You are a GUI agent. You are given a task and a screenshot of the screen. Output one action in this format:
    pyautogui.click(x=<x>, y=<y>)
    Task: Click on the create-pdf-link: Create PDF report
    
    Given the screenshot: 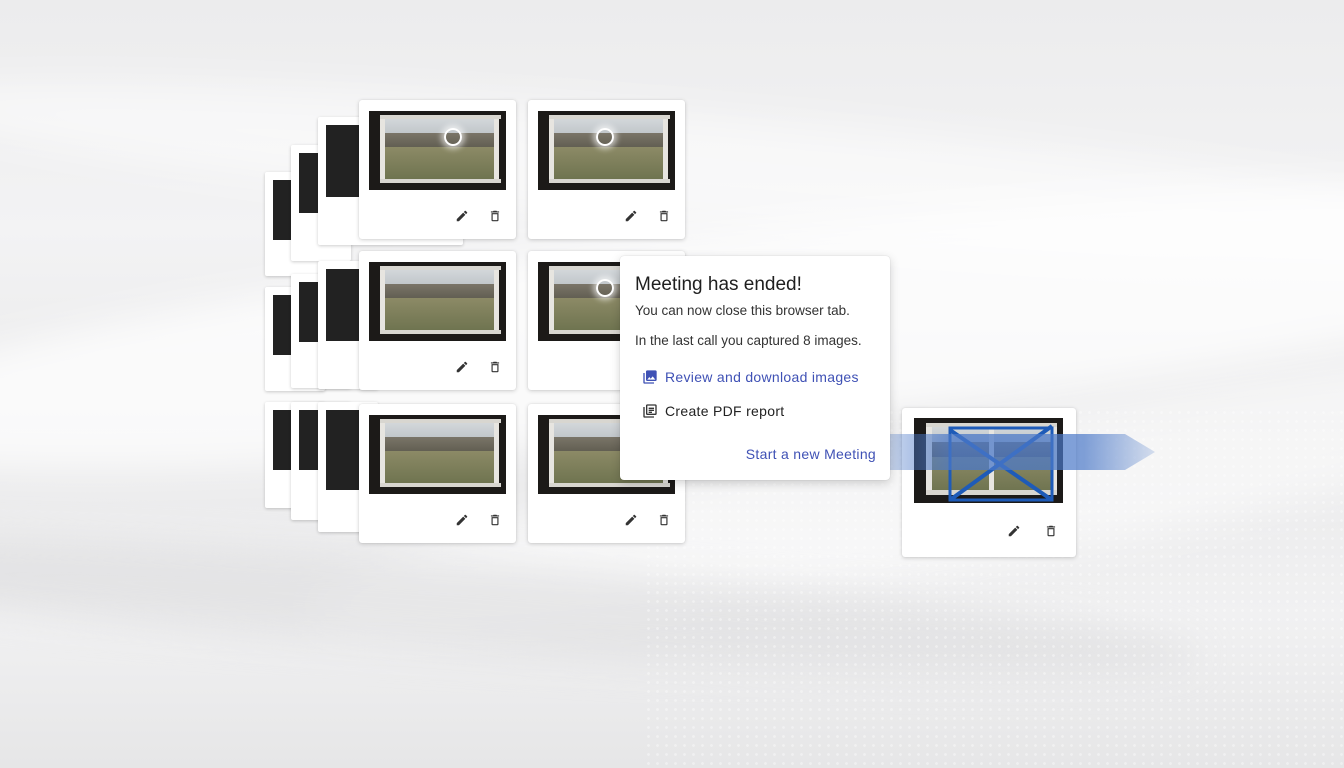 What is the action you would take?
    pyautogui.click(x=713, y=411)
    